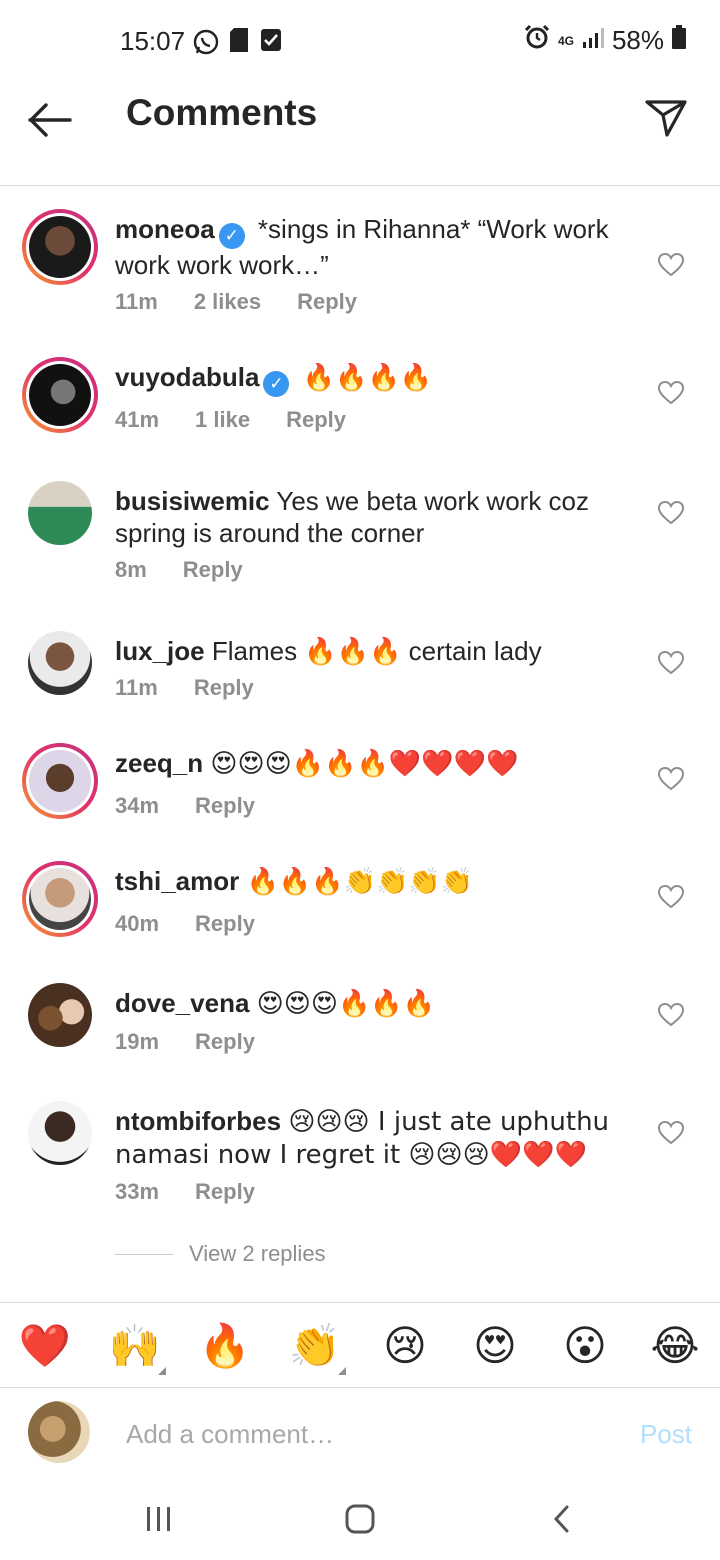 Image resolution: width=720 pixels, height=1560 pixels. Describe the element at coordinates (367, 378) in the screenshot. I see `comment-content: 🔥🔥🔥🔥` at that location.